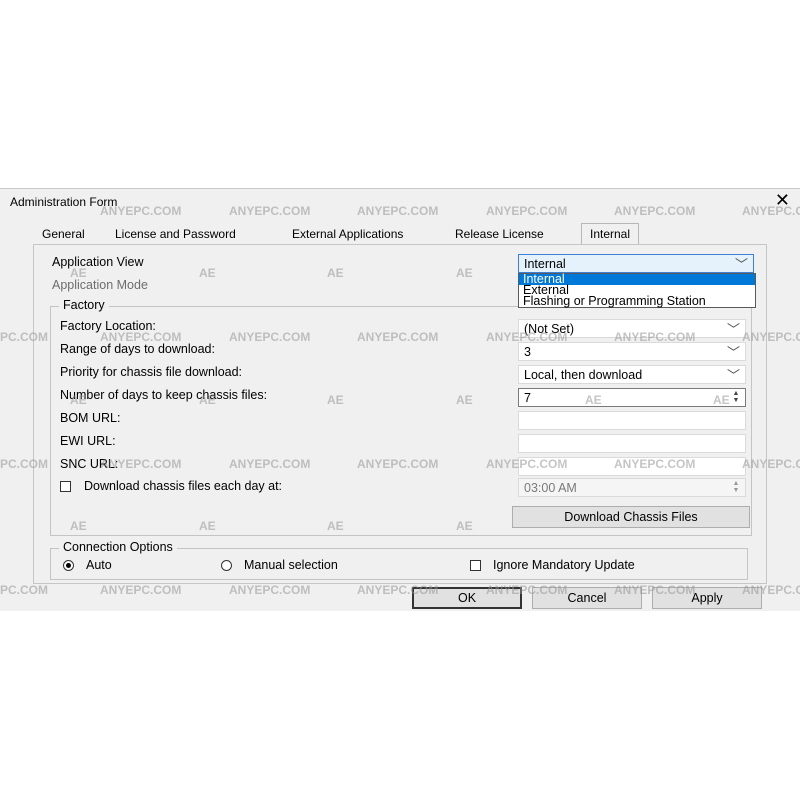 This screenshot has height=800, width=800. I want to click on ignore-mandatory-update-checkbox, so click(475, 565).